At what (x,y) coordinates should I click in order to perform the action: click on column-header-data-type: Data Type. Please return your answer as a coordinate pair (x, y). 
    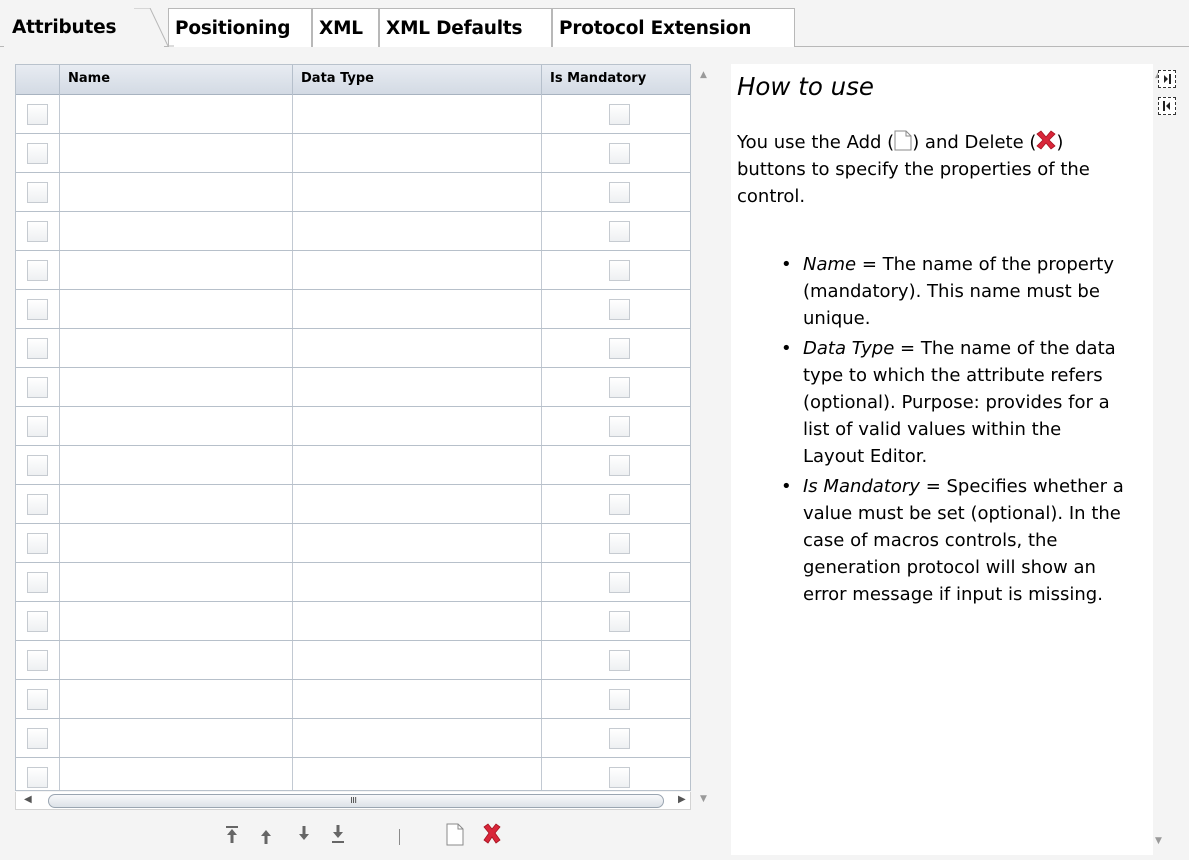
    Looking at the image, I should click on (417, 80).